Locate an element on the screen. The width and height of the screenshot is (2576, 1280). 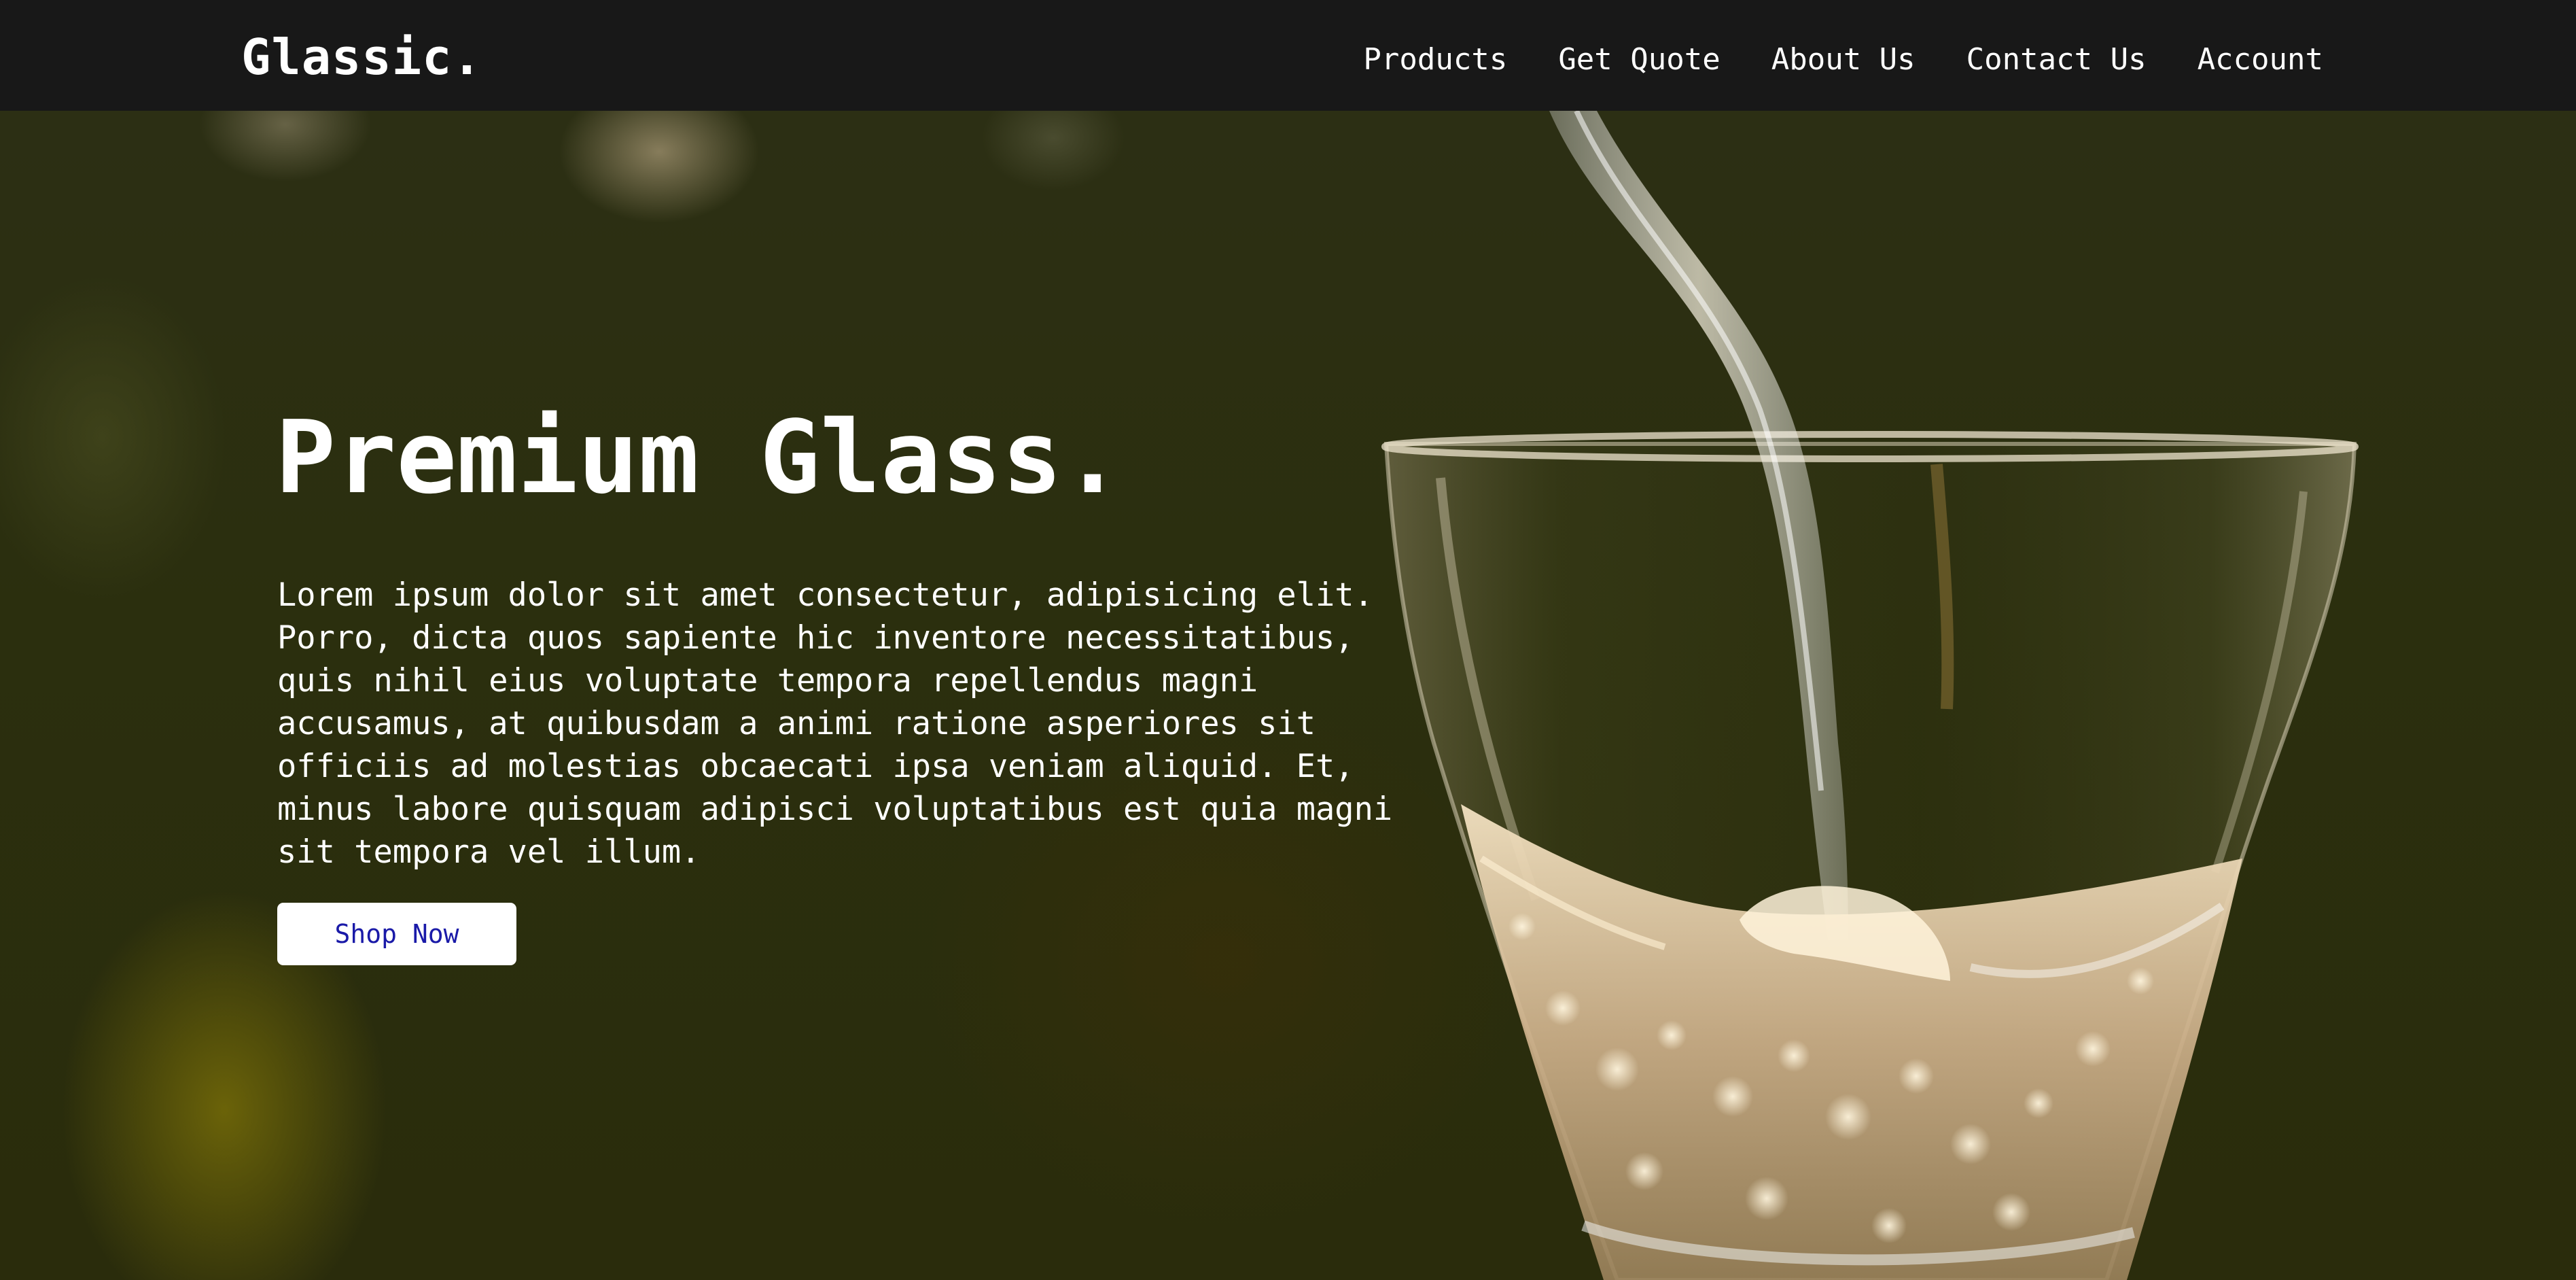
nav-link-about-us: About Us is located at coordinates (1843, 60).